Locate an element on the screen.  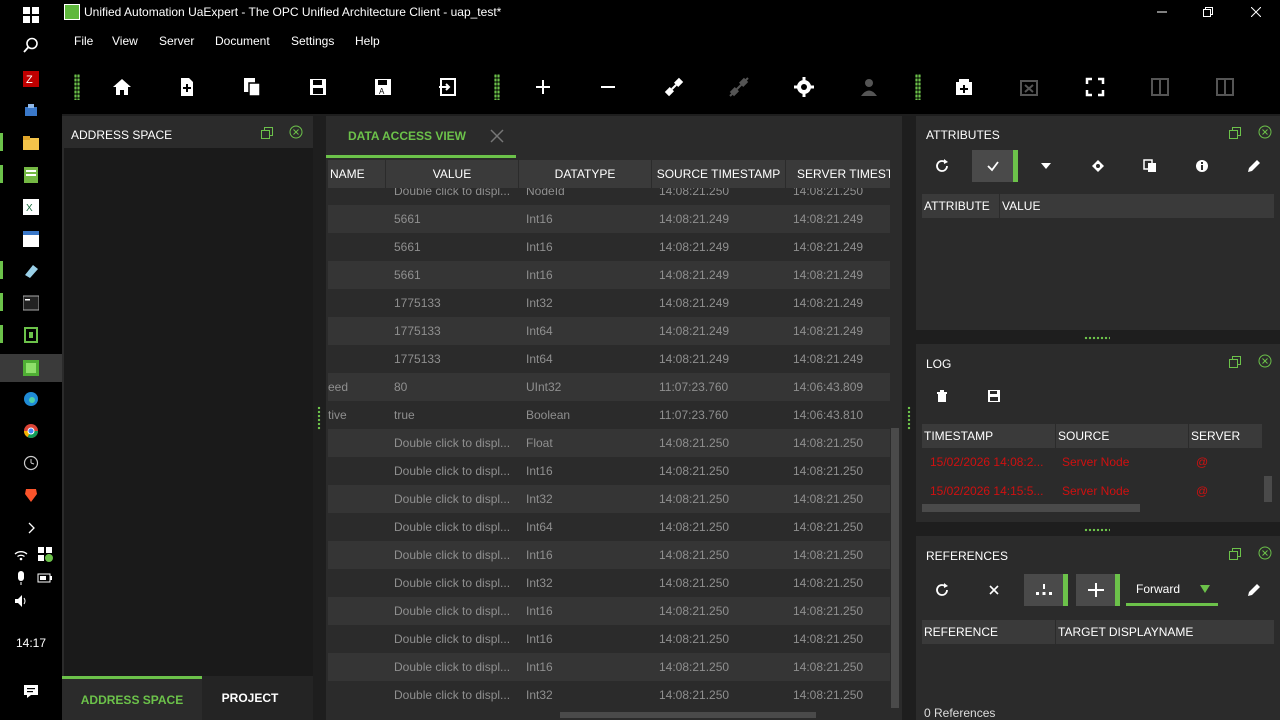
speaker-icon is located at coordinates (21, 601).